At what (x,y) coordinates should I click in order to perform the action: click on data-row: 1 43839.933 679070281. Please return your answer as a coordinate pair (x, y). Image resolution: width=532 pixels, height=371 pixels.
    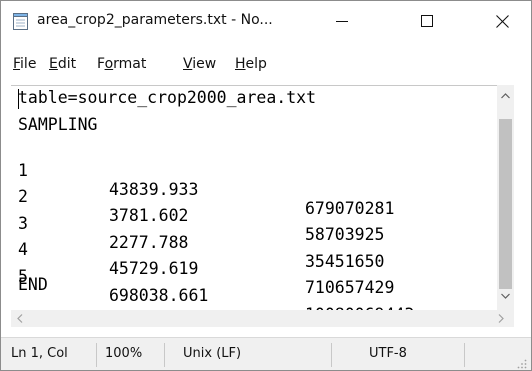
    Looking at the image, I should click on (206, 180).